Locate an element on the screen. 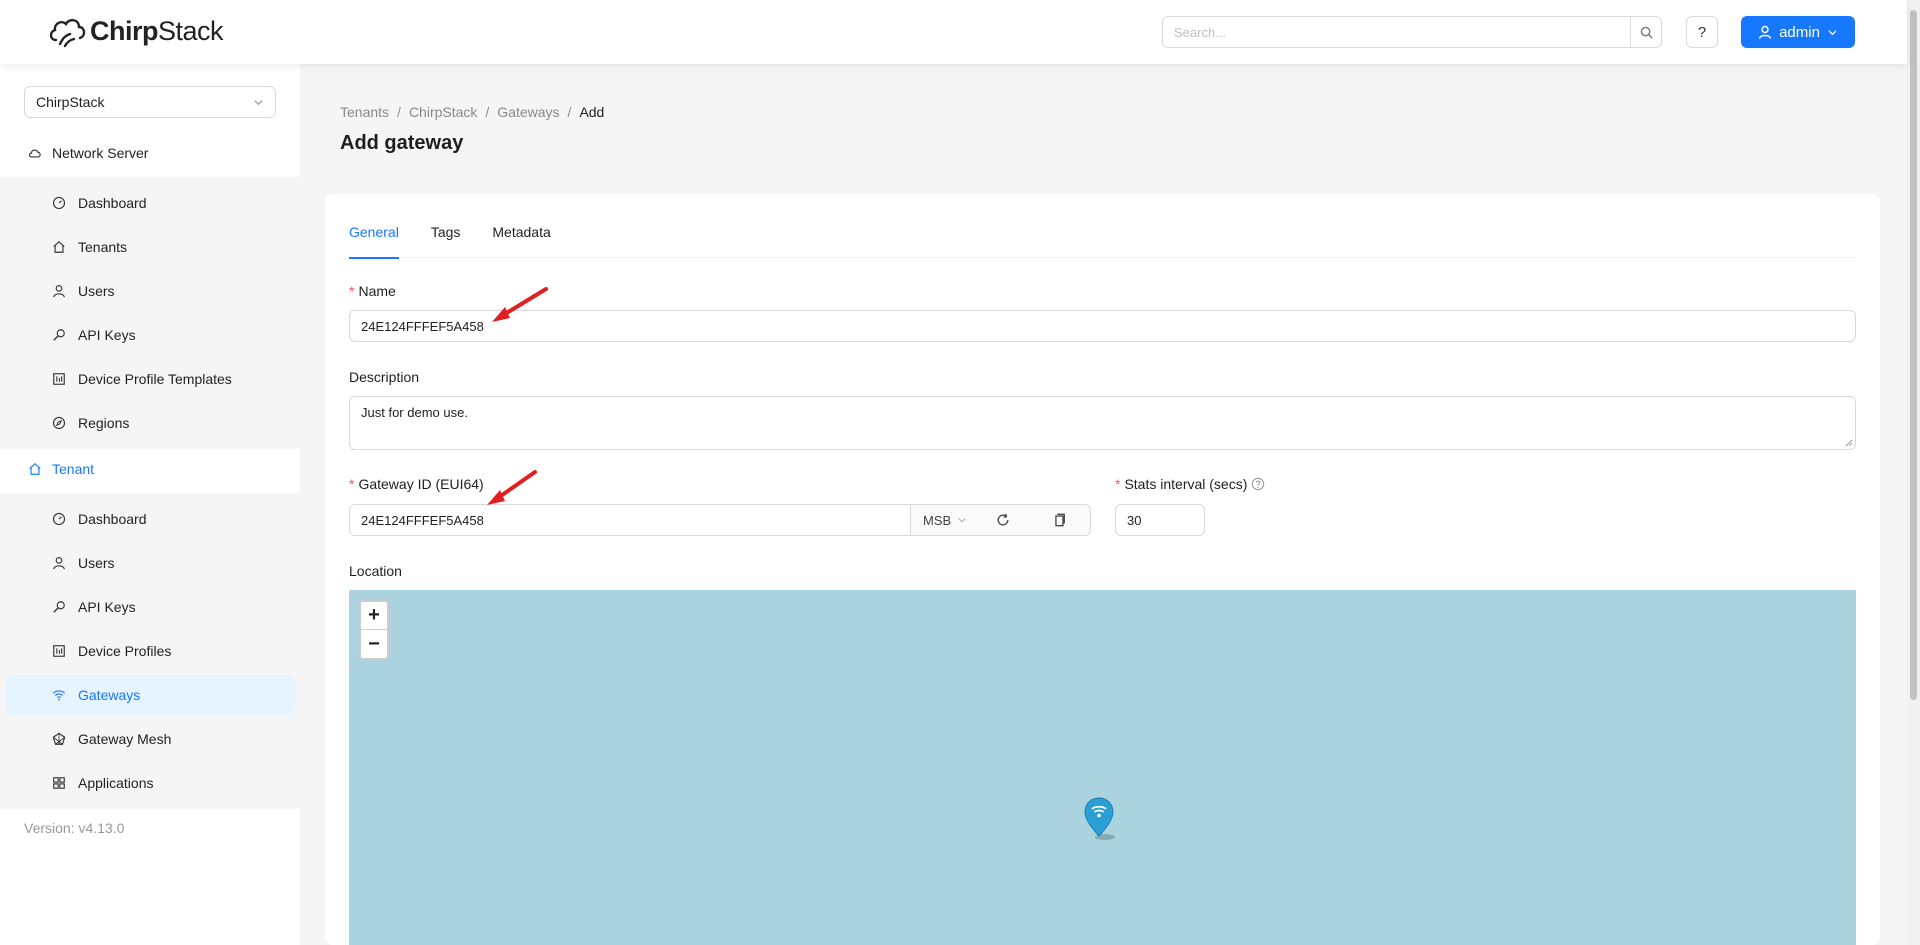 The width and height of the screenshot is (1920, 945). chirpstack-logo: ChirpStack is located at coordinates (136, 31).